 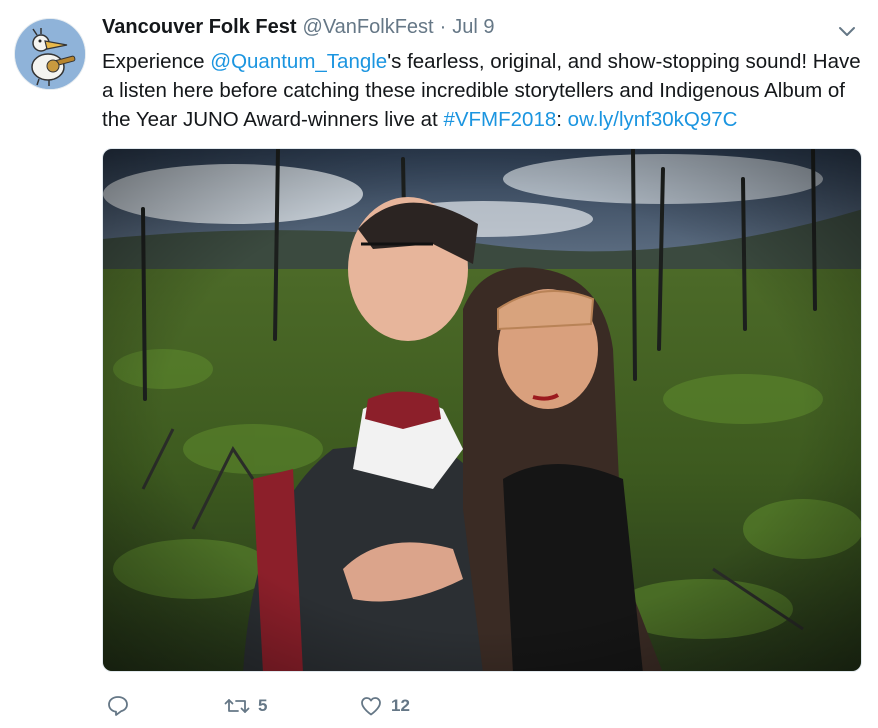 What do you see at coordinates (165, 706) in the screenshot?
I see `reply-button` at bounding box center [165, 706].